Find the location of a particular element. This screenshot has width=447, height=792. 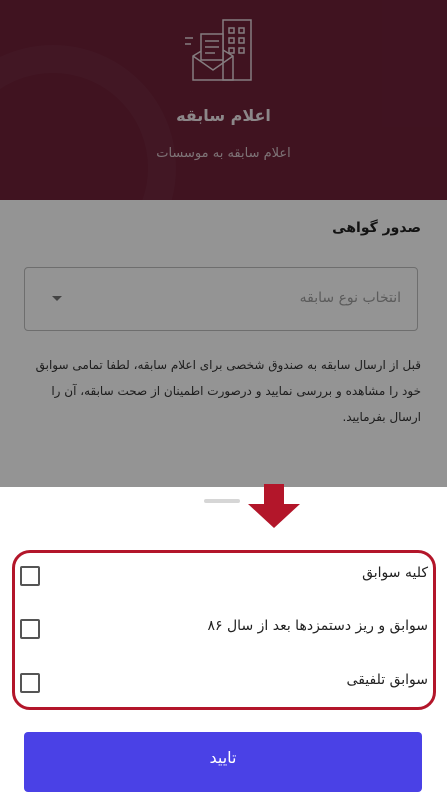

option-label: سوابق تلفیقی is located at coordinates (387, 680).